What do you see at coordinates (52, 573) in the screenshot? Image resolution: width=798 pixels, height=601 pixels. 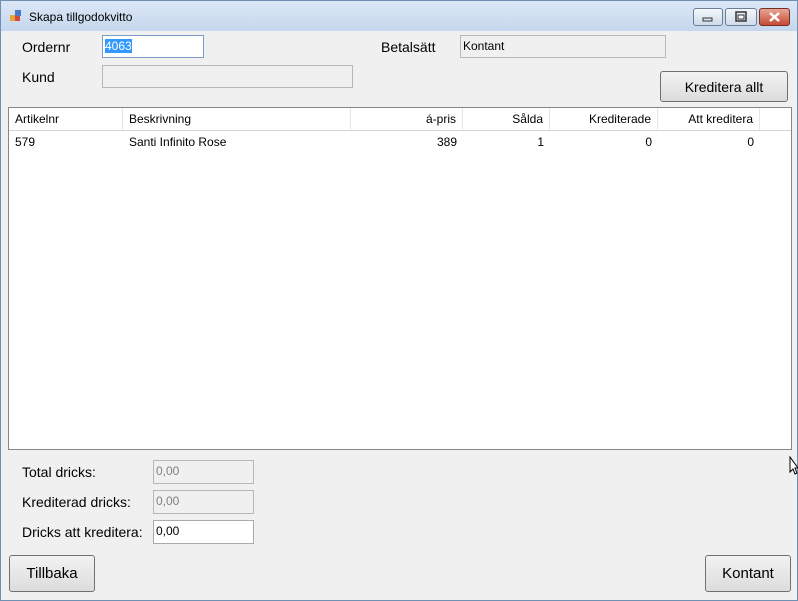 I see `tillbaka-button: Tillbaka` at bounding box center [52, 573].